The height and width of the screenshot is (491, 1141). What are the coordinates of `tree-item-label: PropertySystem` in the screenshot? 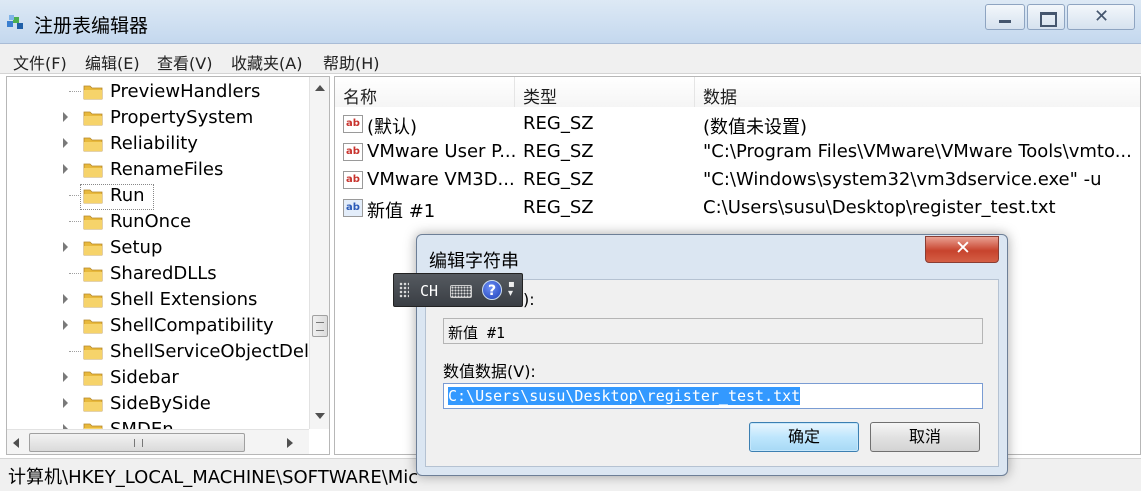 It's located at (182, 117).